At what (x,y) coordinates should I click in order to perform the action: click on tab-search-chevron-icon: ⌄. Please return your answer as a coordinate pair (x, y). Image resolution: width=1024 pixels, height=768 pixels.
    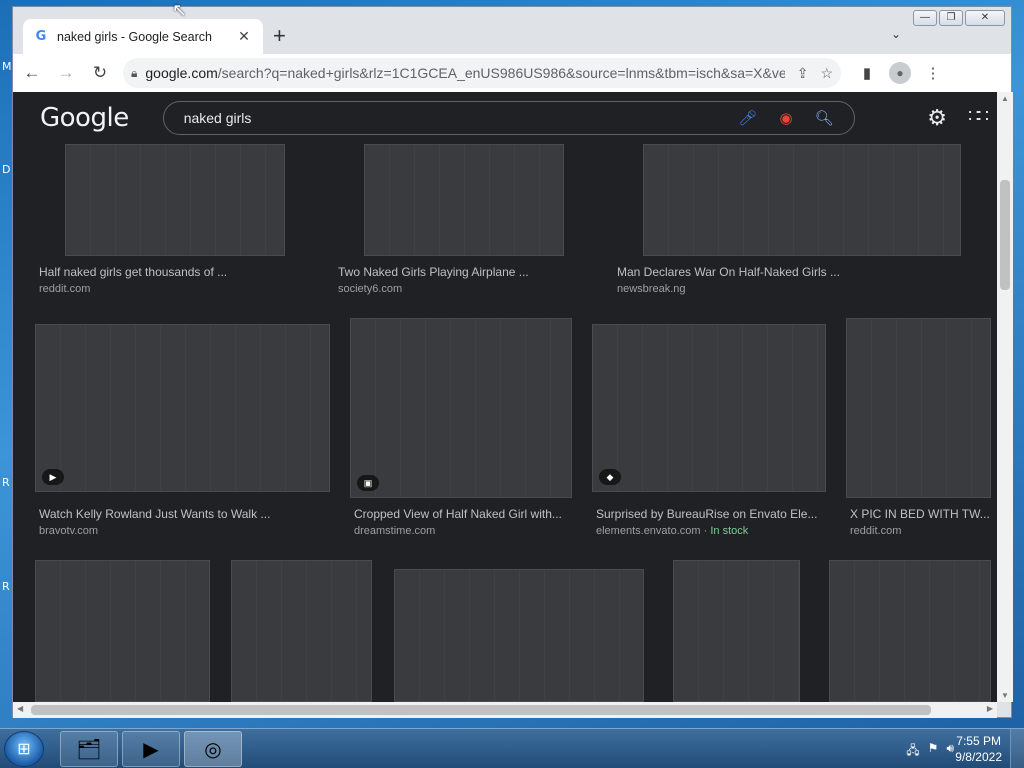
    Looking at the image, I should click on (896, 34).